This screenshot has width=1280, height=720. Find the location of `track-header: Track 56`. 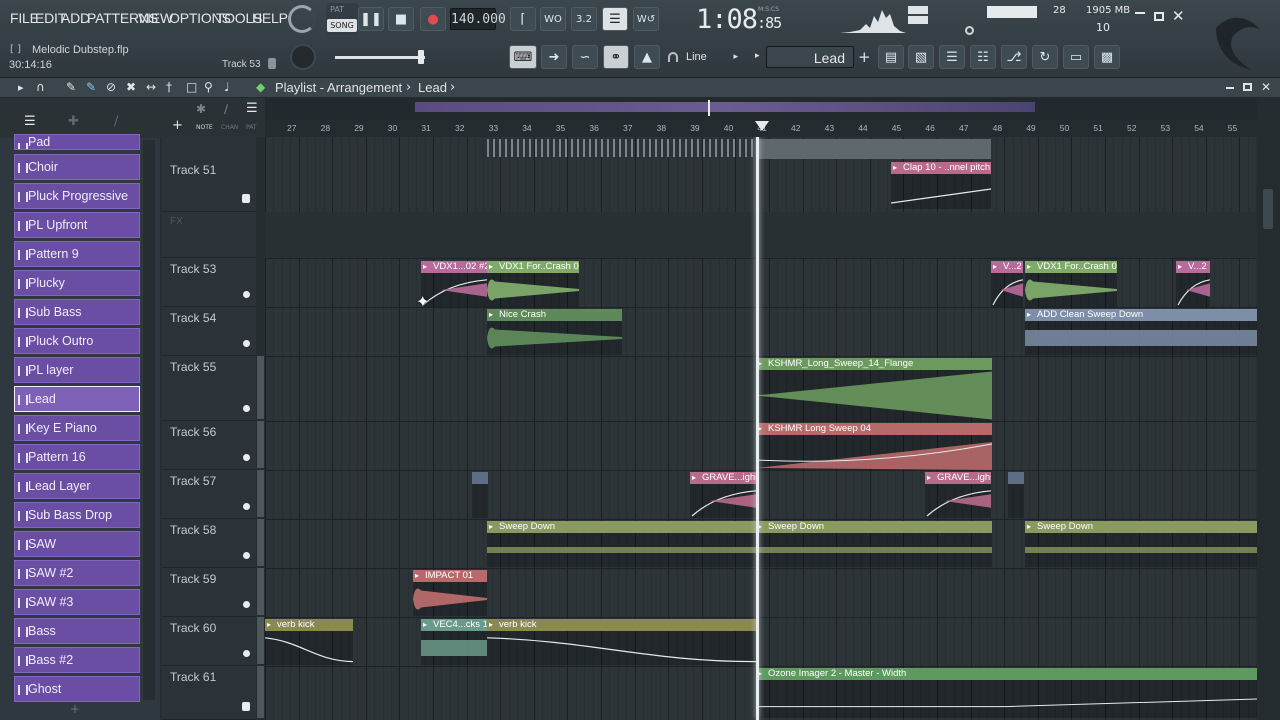

track-header: Track 56 is located at coordinates (213, 445).